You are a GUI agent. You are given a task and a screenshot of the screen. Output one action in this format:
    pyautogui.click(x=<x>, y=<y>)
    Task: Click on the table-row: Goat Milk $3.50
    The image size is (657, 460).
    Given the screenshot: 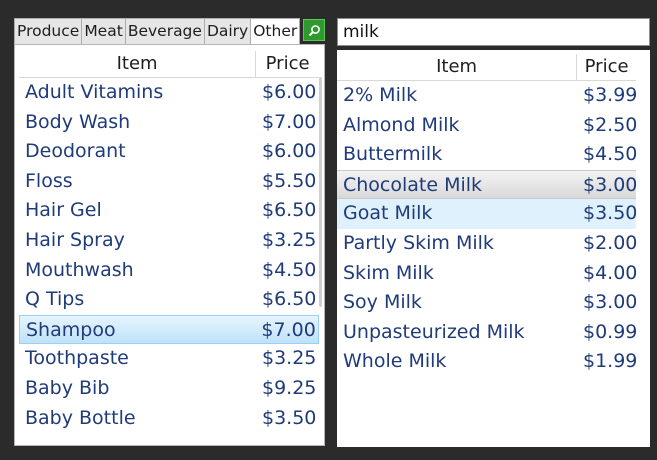 What is the action you would take?
    pyautogui.click(x=487, y=214)
    